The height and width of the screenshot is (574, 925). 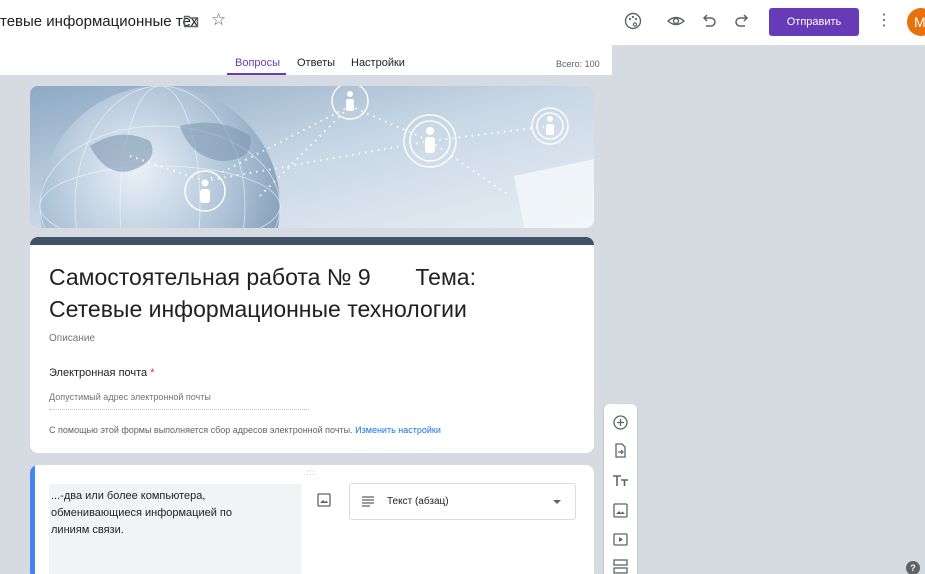 What do you see at coordinates (709, 21) in the screenshot?
I see `undo-icon` at bounding box center [709, 21].